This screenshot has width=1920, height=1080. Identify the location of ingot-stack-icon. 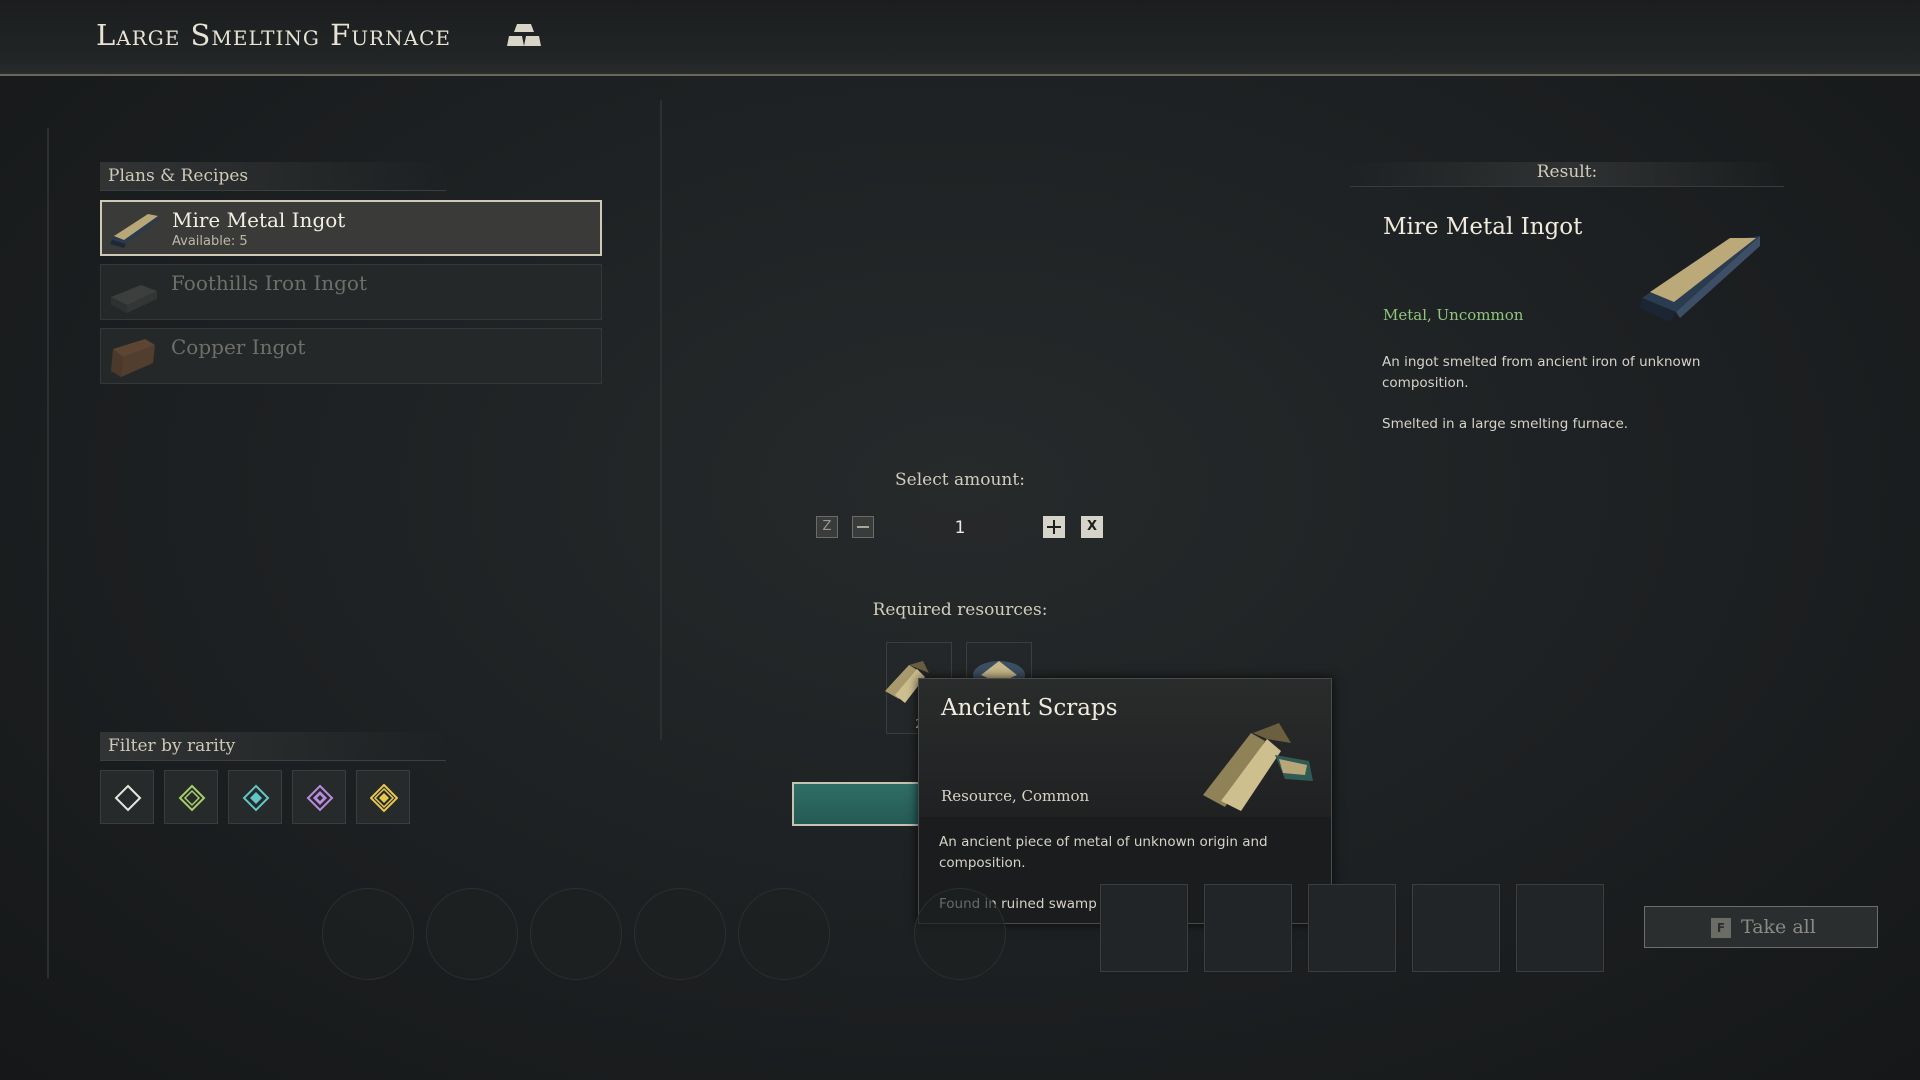
(524, 35).